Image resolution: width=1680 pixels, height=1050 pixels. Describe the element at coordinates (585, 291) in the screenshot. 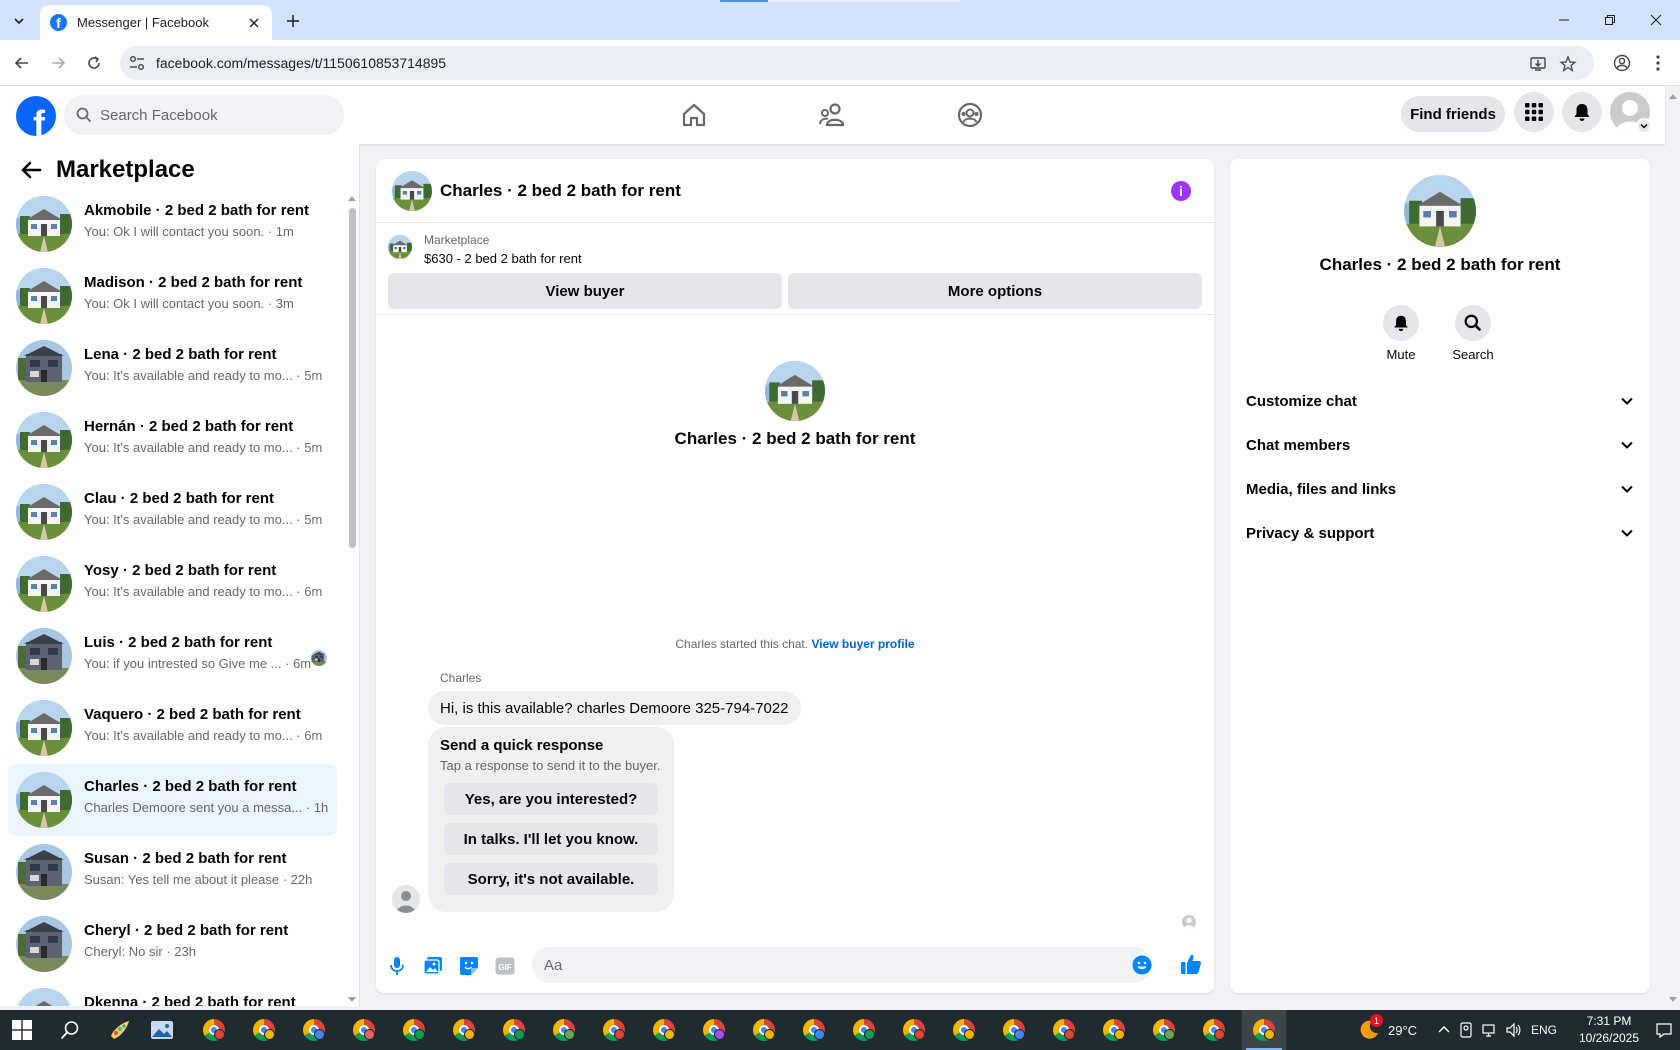

I see `view-buyer-button: View buyer` at that location.